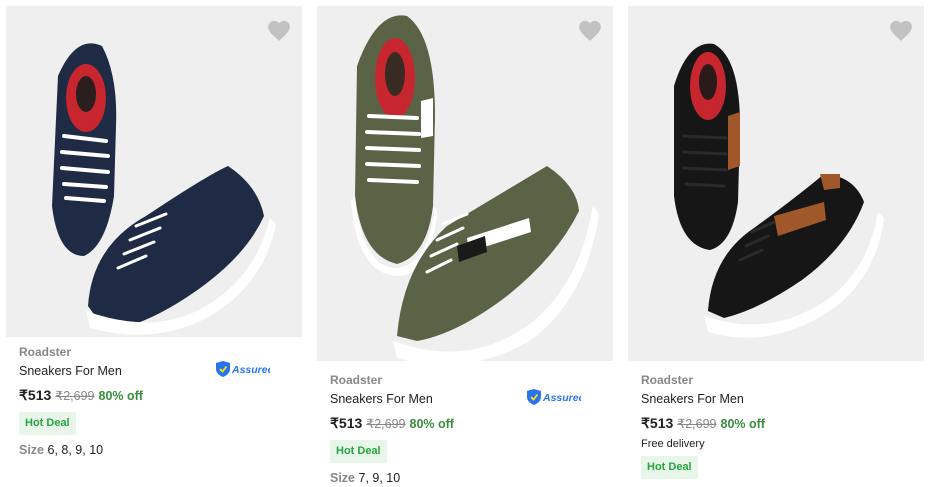 Image resolution: width=929 pixels, height=487 pixels. Describe the element at coordinates (673, 444) in the screenshot. I see `delivery-info: Free delivery` at that location.